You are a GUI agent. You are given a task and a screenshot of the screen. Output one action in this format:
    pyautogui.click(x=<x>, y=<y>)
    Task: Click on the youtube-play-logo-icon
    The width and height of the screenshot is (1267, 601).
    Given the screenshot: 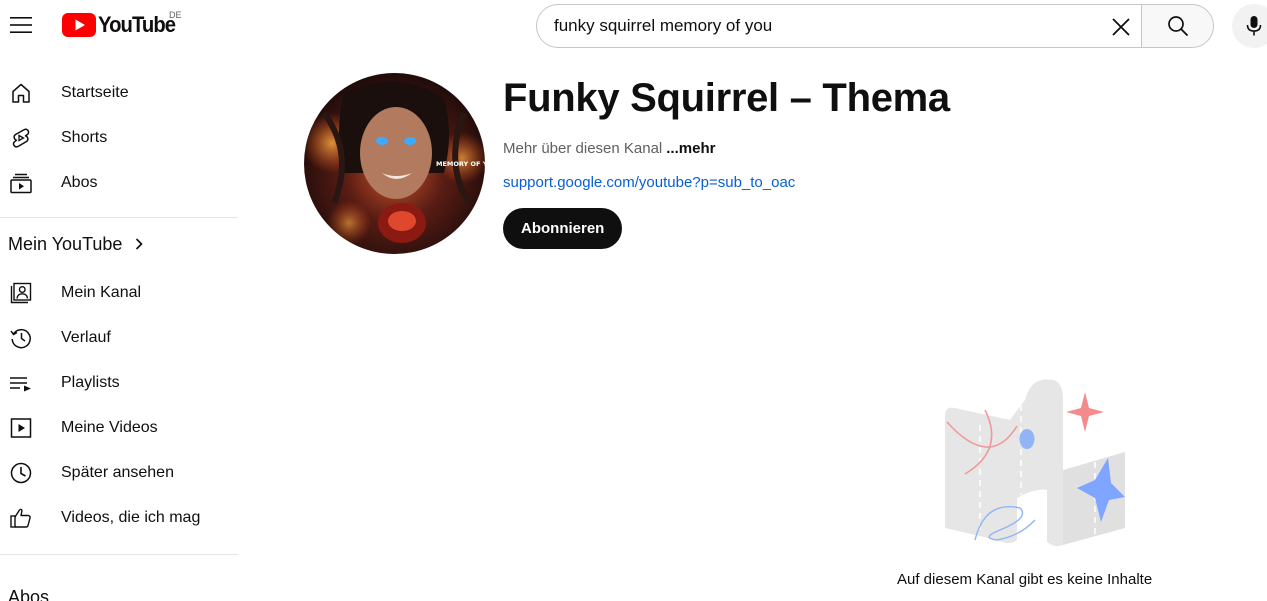 What is the action you would take?
    pyautogui.click(x=79, y=25)
    